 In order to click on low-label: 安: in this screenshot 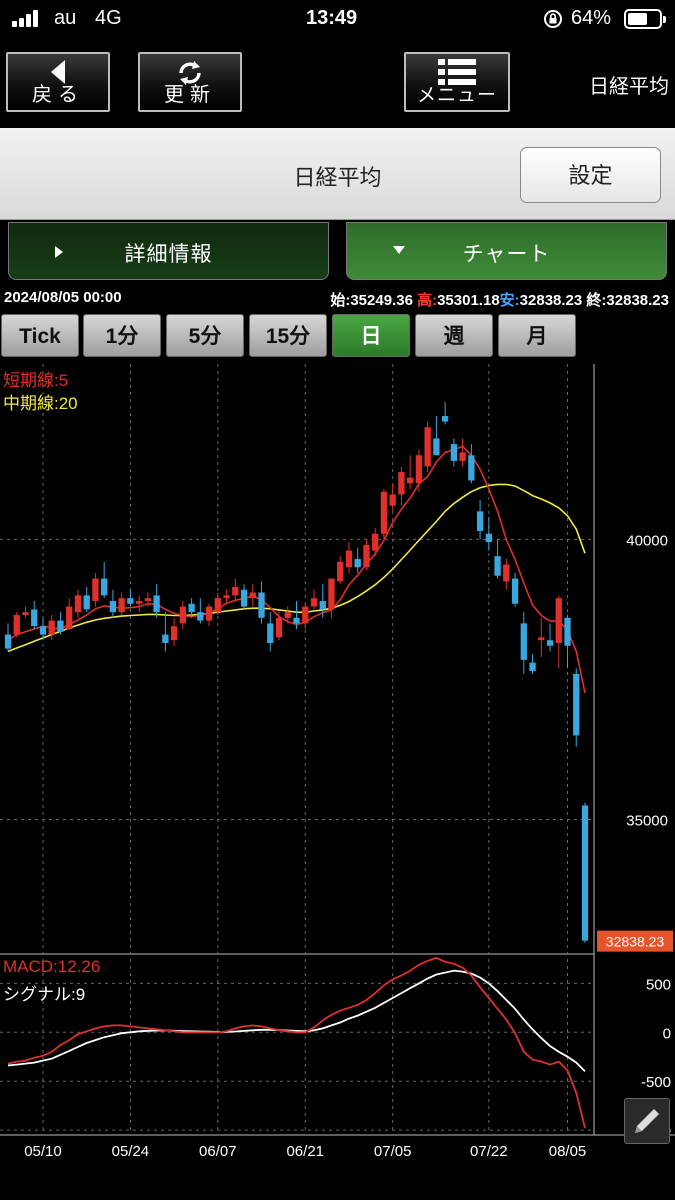, I will do `click(509, 300)`.